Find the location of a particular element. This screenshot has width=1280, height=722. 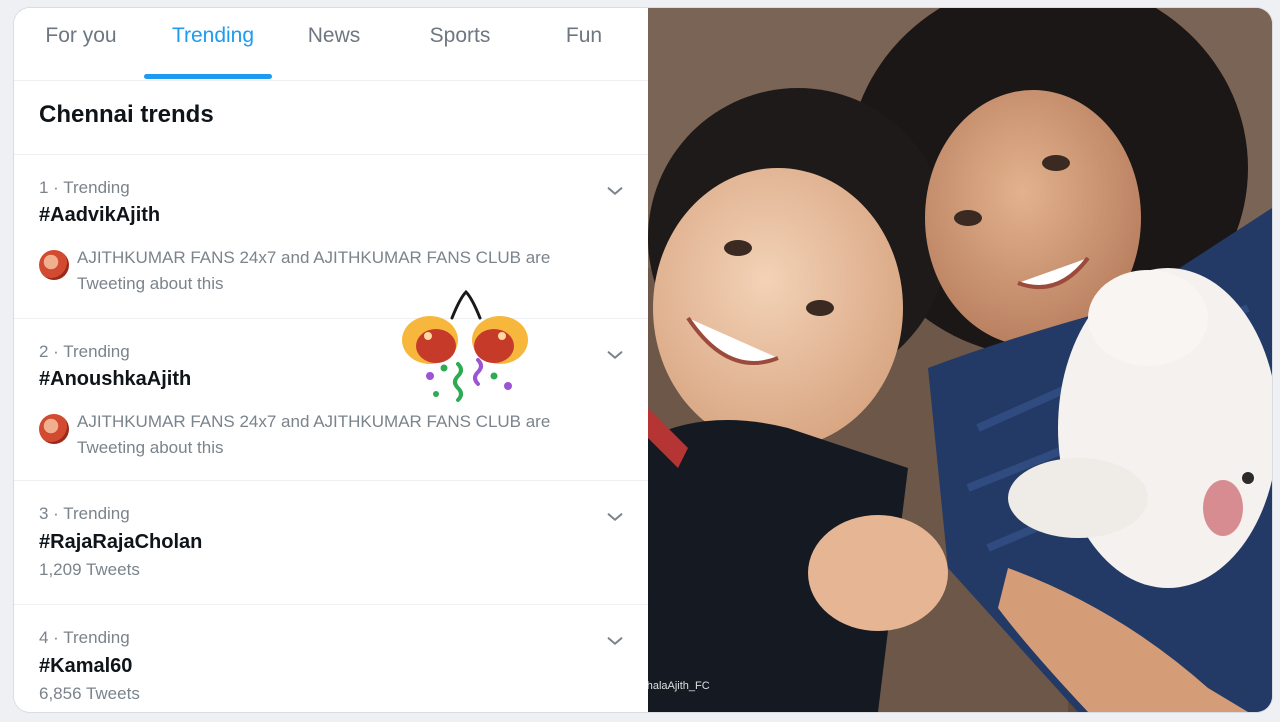

tab-trending: Trending is located at coordinates (213, 52).